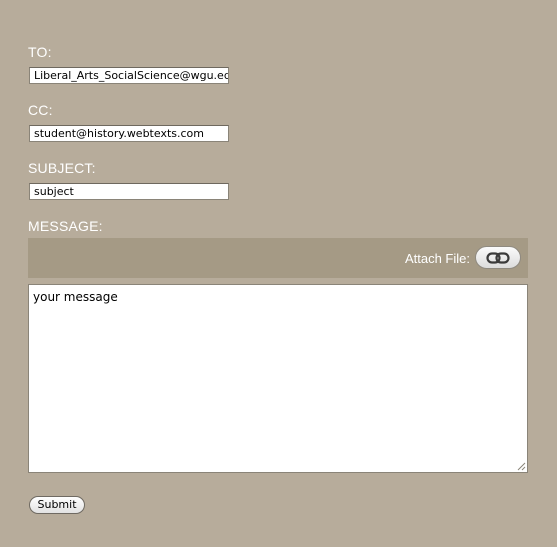 The image size is (557, 547). I want to click on subject-field: subject, so click(129, 191).